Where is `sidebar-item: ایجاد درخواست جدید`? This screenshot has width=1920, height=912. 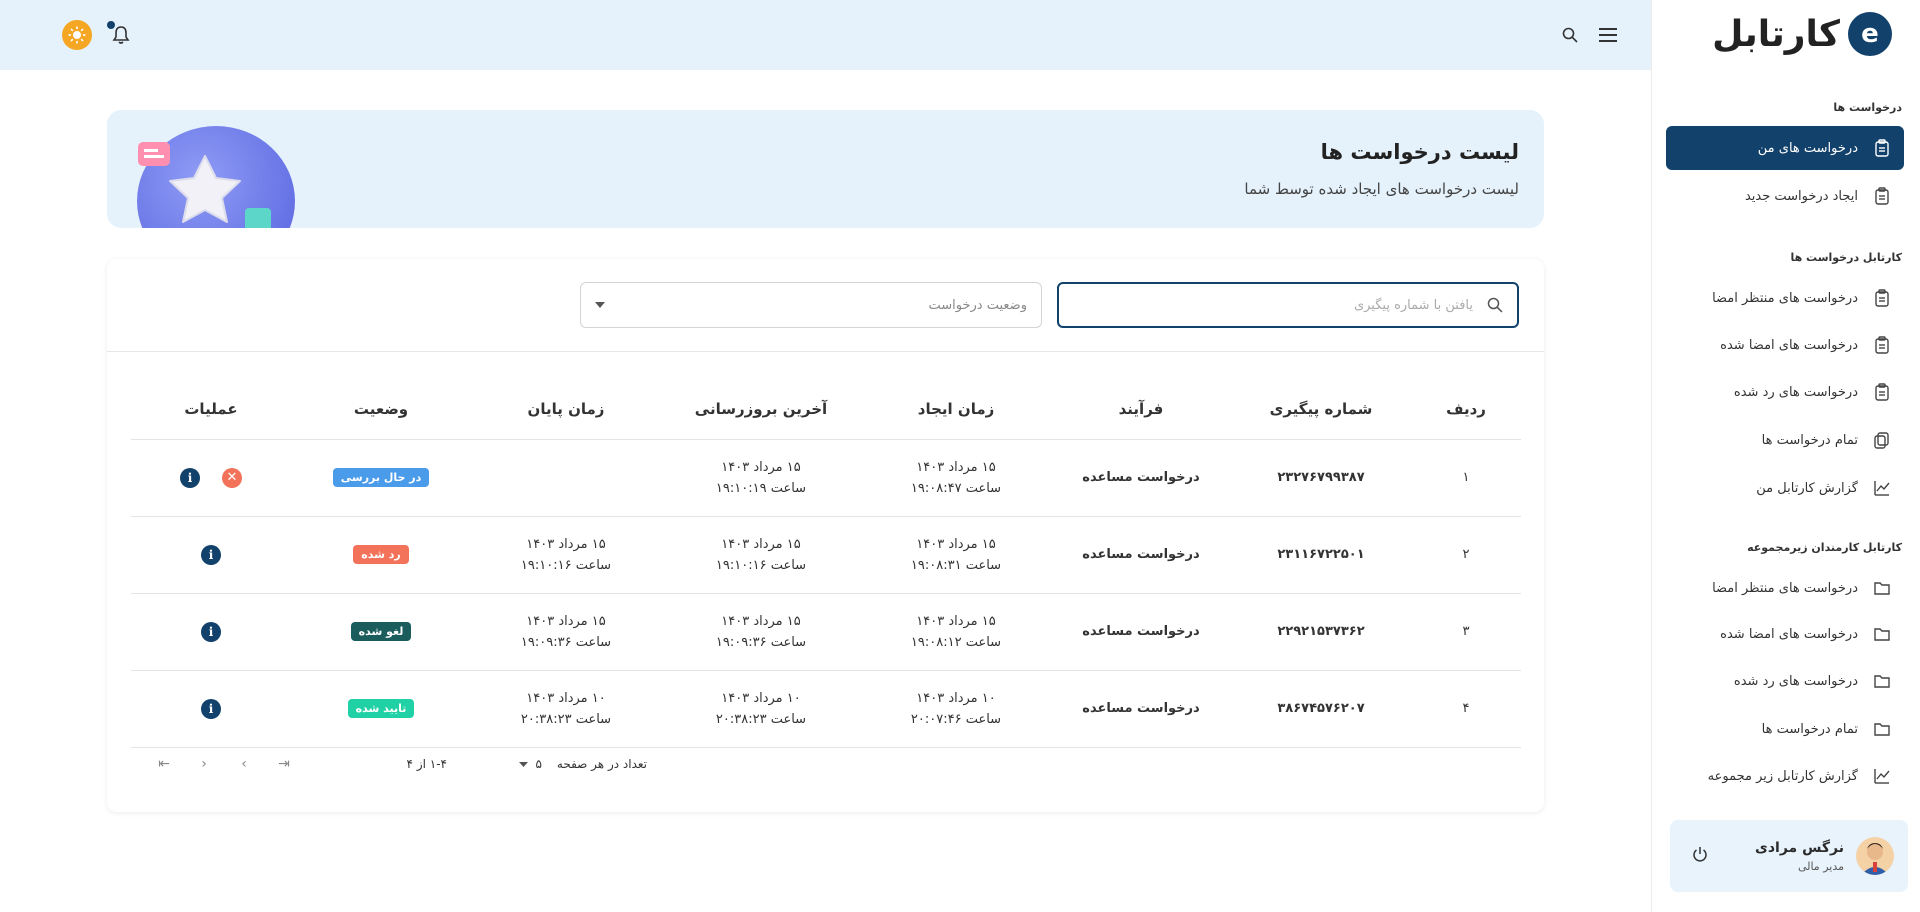
sidebar-item: ایجاد درخواست جدید is located at coordinates (1785, 196).